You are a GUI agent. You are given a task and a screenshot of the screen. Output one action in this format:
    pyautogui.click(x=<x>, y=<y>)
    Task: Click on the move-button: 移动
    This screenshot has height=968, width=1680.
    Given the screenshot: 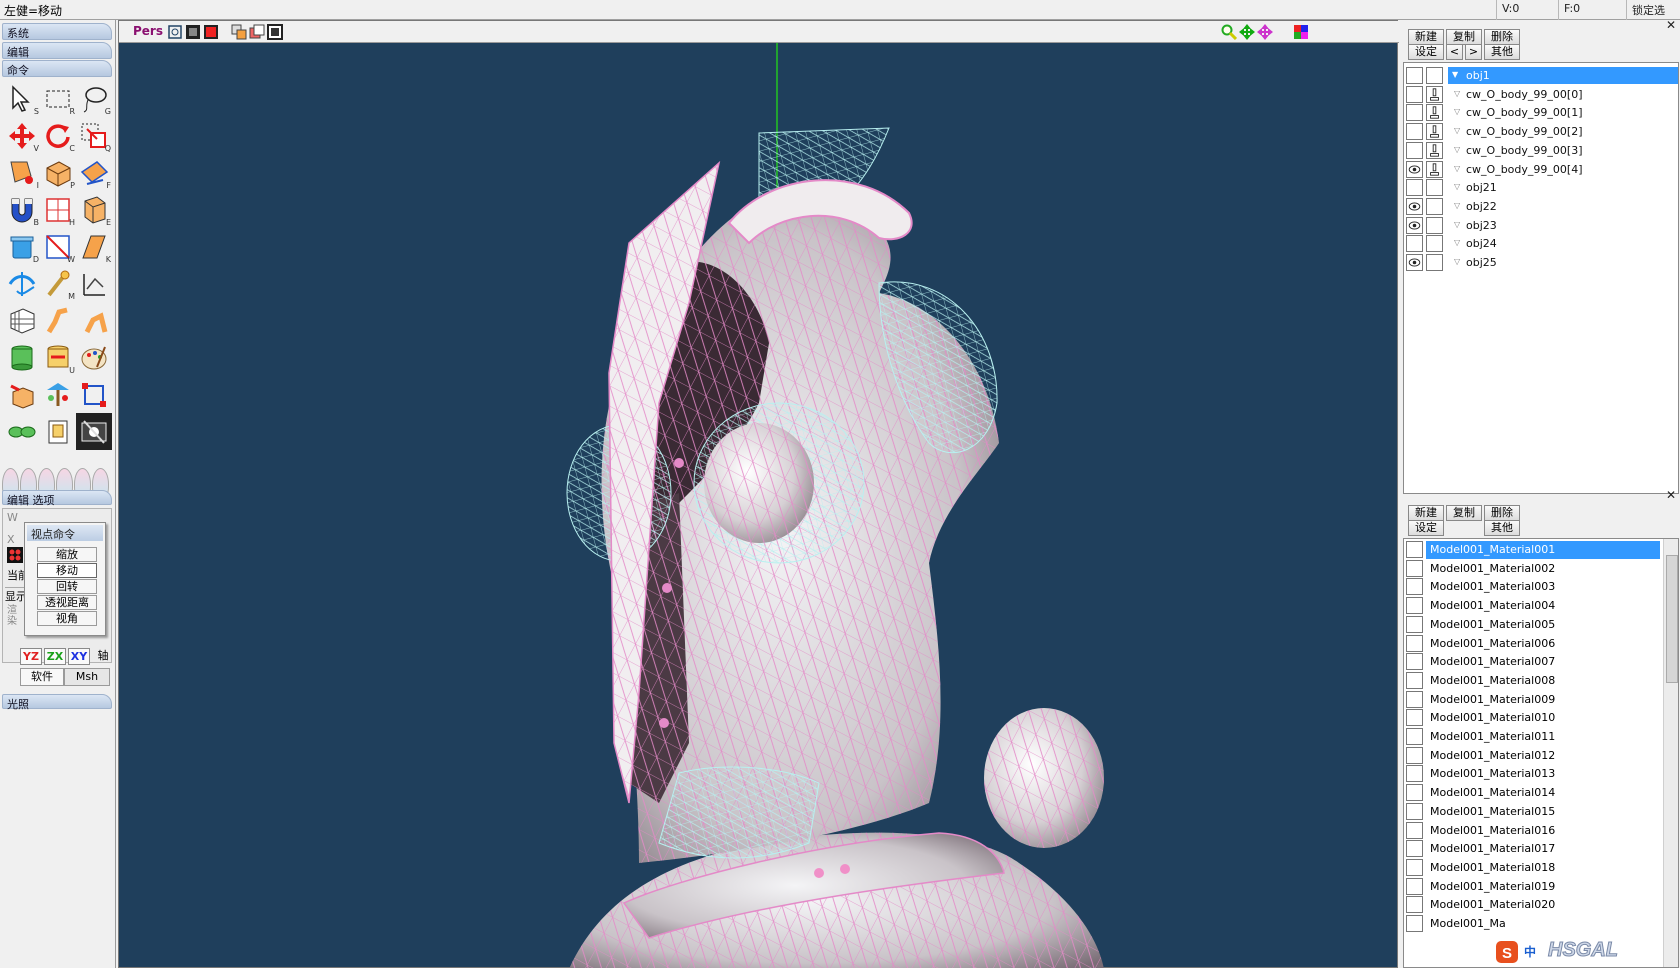 What is the action you would take?
    pyautogui.click(x=67, y=570)
    